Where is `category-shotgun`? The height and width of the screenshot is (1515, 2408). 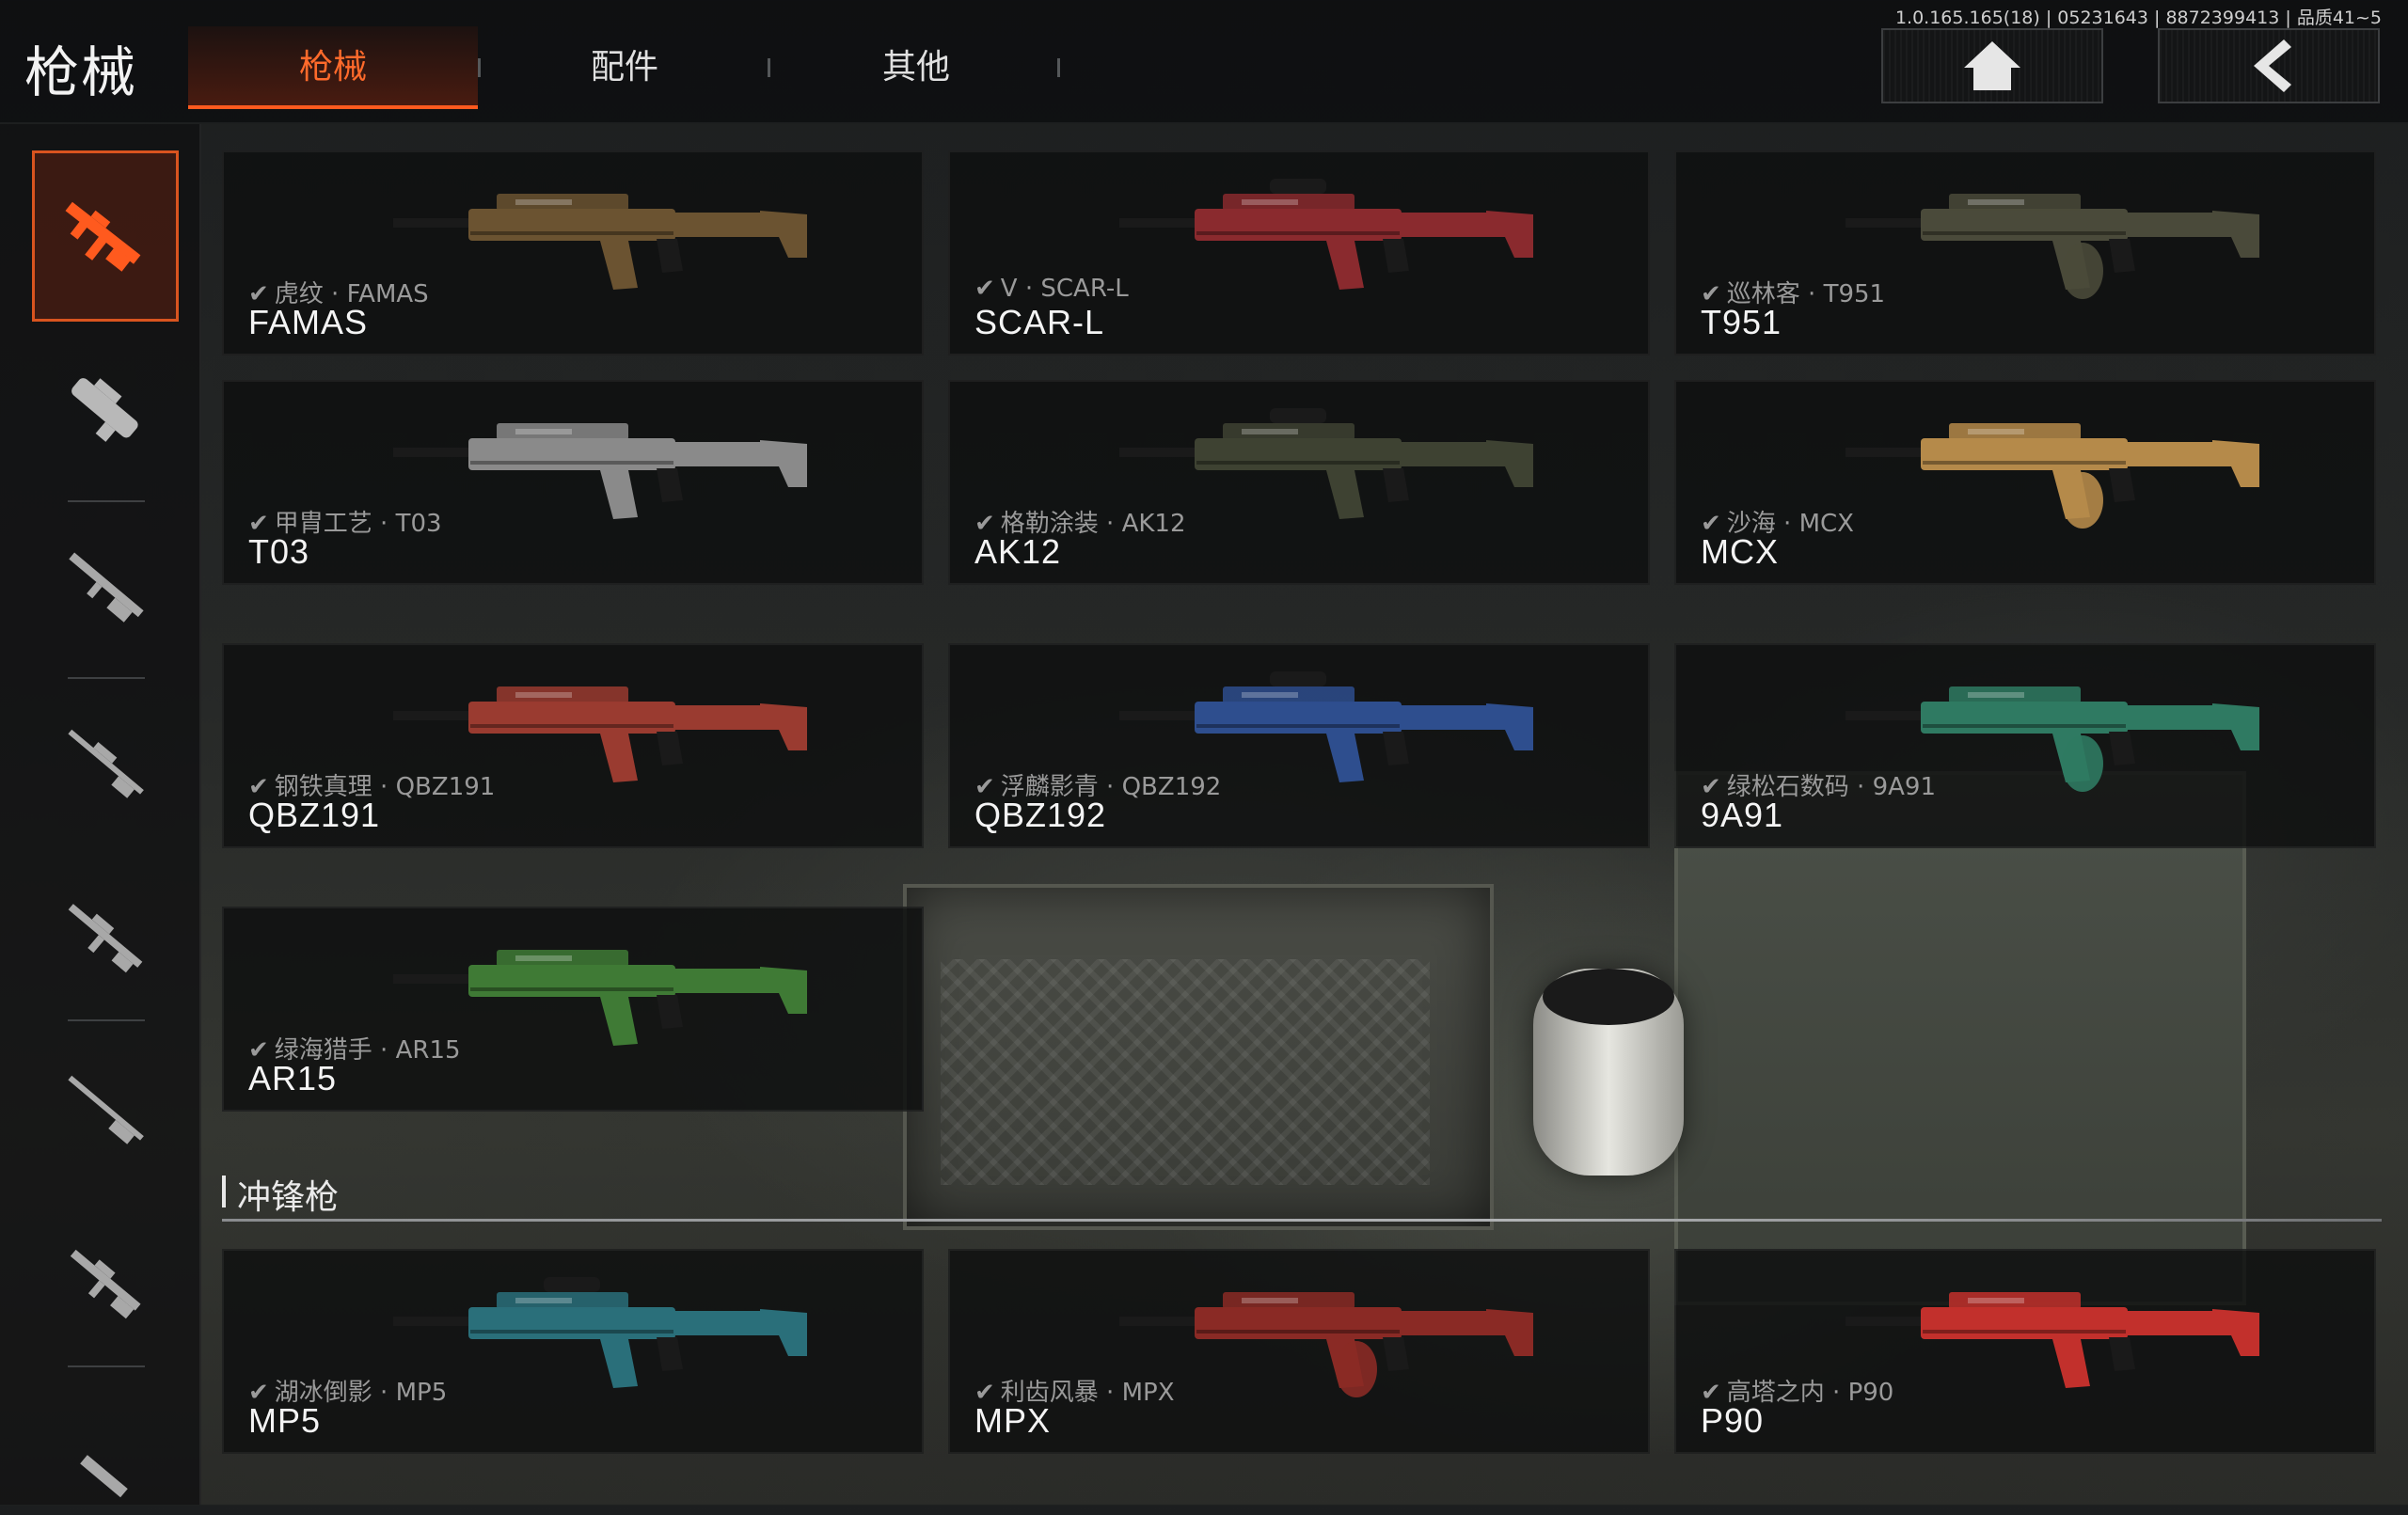
category-shotgun is located at coordinates (106, 585).